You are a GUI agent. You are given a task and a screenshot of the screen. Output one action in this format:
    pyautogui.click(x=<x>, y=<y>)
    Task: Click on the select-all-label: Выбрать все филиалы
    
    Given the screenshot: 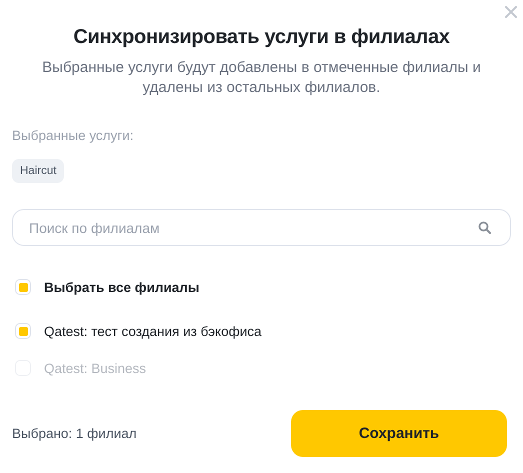 What is the action you would take?
    pyautogui.click(x=122, y=287)
    